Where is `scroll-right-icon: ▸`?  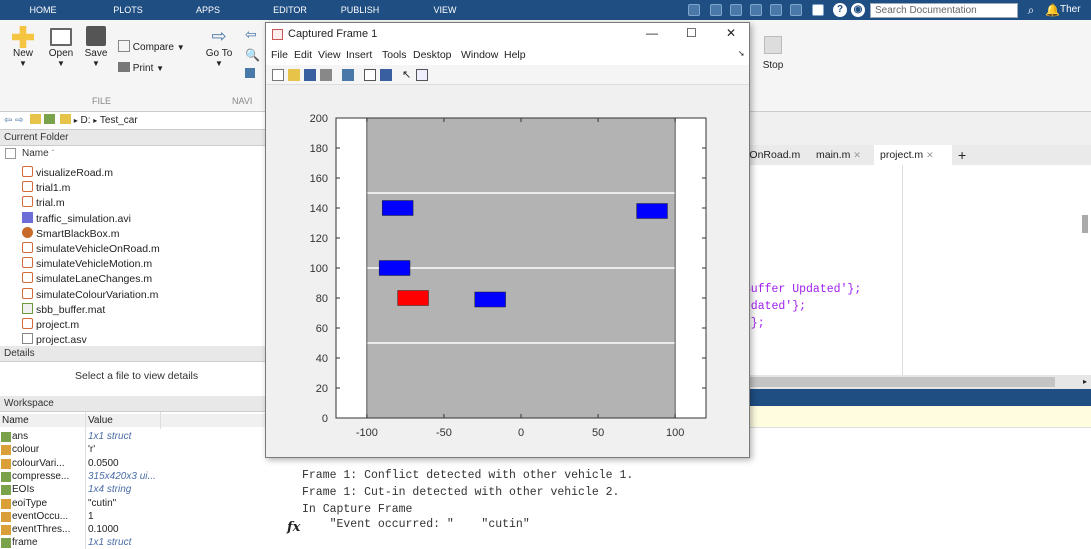
scroll-right-icon: ▸ is located at coordinates (1085, 382).